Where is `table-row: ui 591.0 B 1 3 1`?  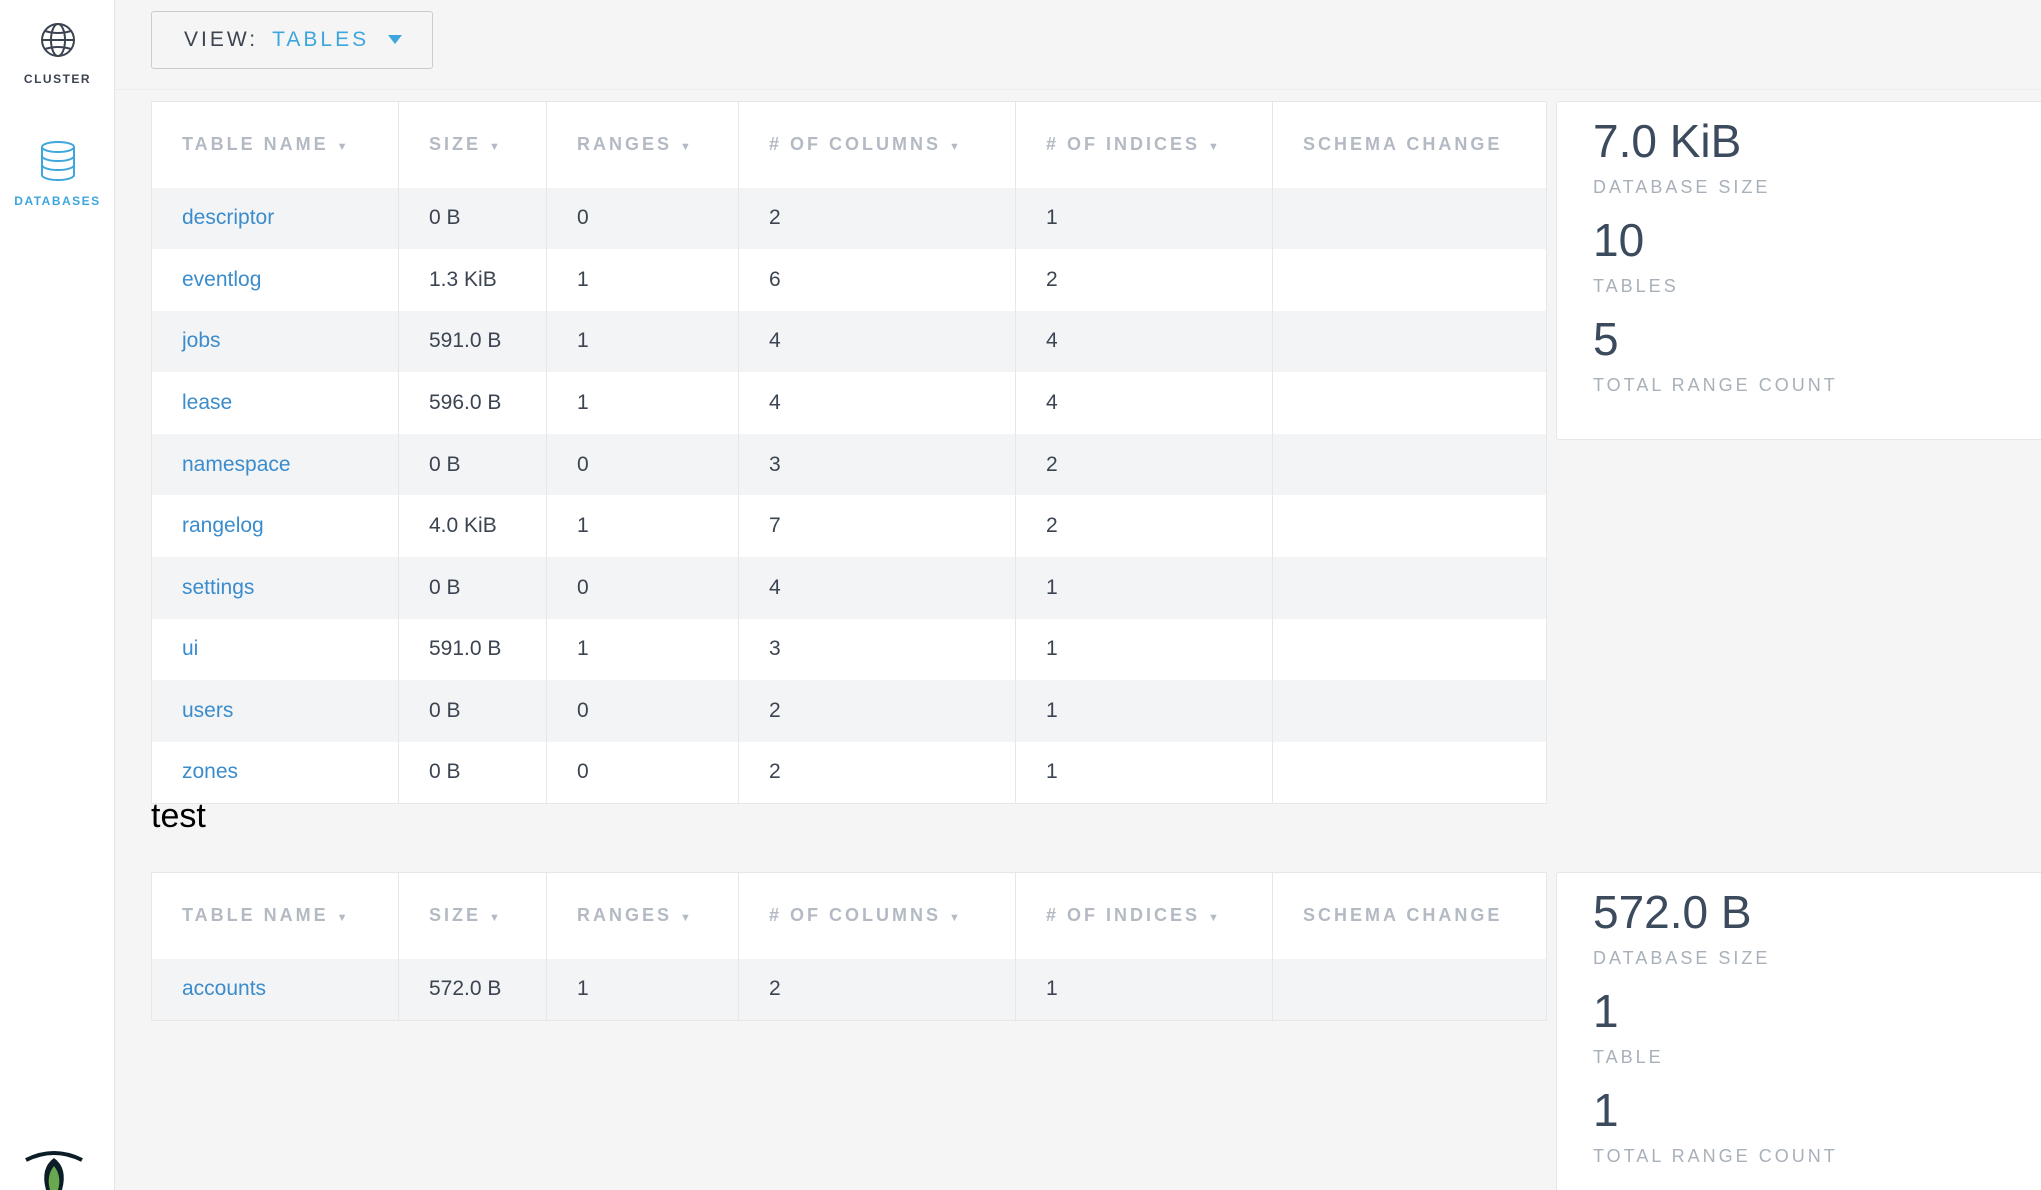
table-row: ui 591.0 B 1 3 1 is located at coordinates (849, 649).